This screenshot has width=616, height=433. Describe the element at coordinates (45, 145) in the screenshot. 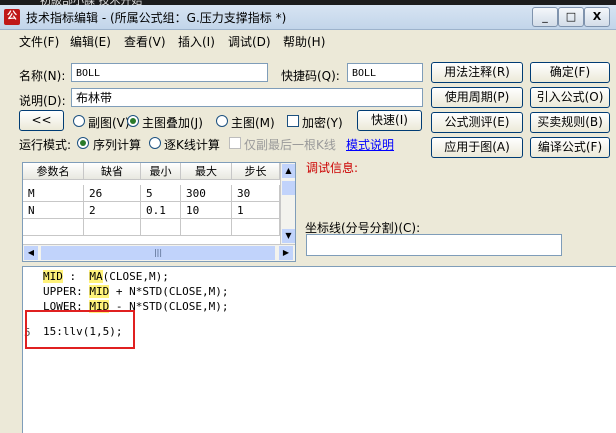

I see `run-mode-label: 运行模式:` at that location.